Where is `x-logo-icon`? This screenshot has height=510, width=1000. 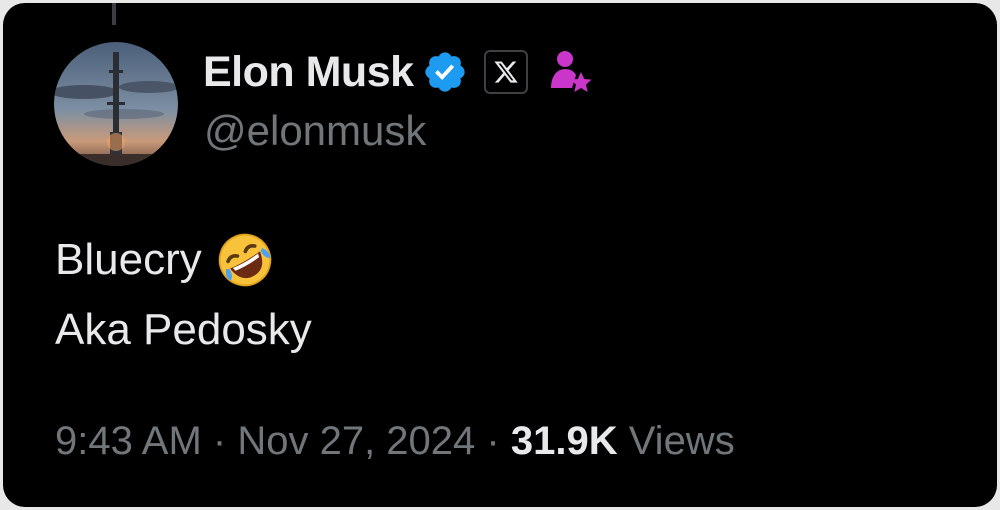
x-logo-icon is located at coordinates (505, 72).